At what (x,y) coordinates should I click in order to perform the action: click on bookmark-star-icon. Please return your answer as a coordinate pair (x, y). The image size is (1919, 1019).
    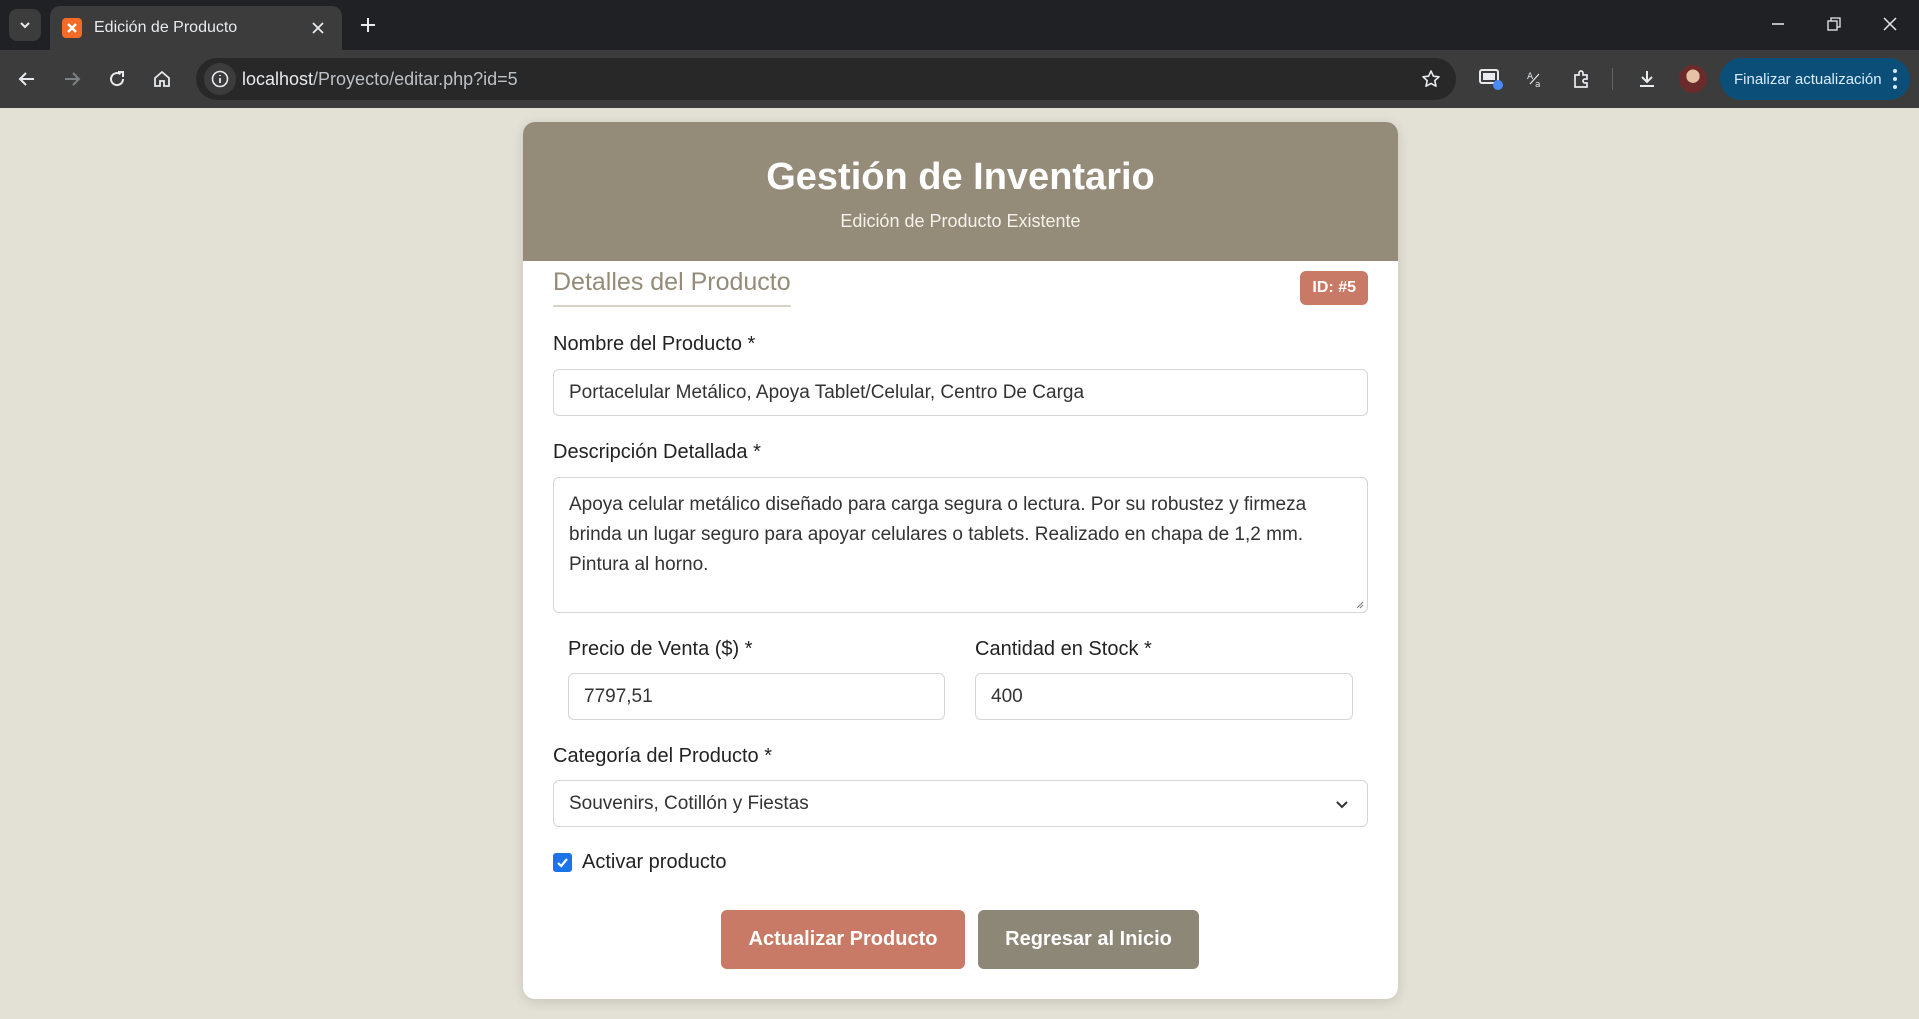
    Looking at the image, I should click on (1431, 79).